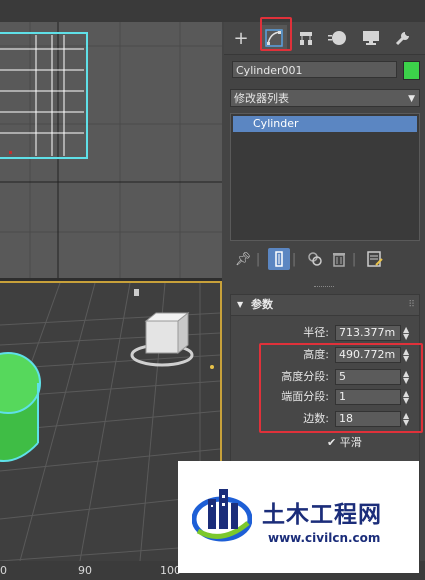  What do you see at coordinates (324, 287) in the screenshot?
I see `rollout-separator` at bounding box center [324, 287].